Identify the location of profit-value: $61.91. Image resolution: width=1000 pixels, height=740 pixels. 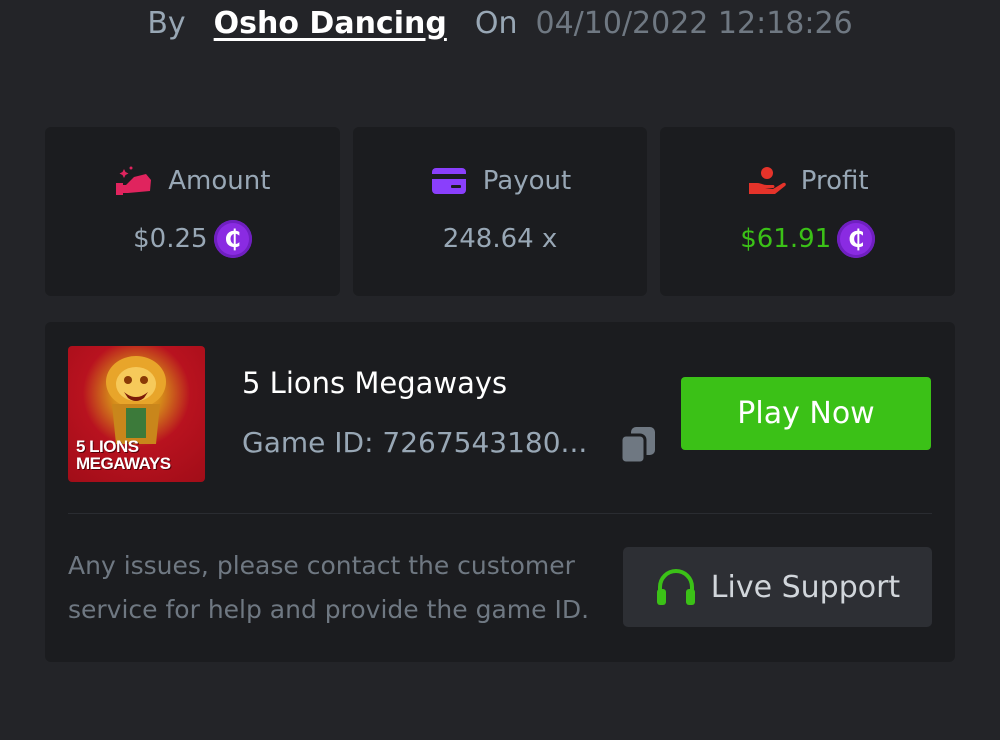
(786, 239).